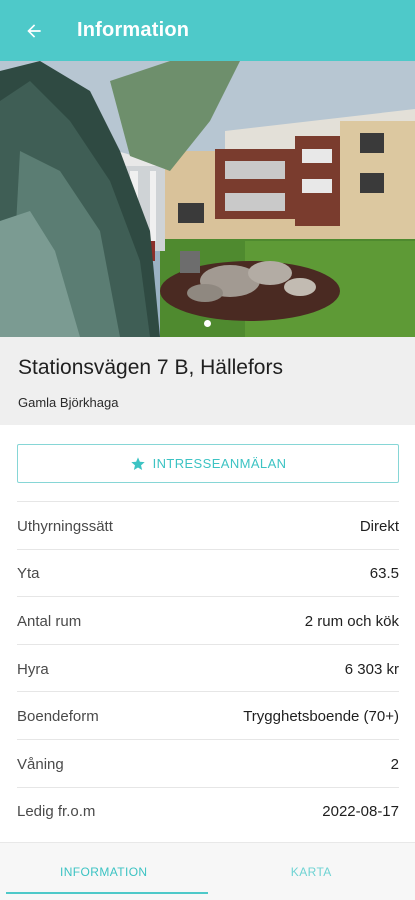  I want to click on arrow-left-icon, so click(34, 30).